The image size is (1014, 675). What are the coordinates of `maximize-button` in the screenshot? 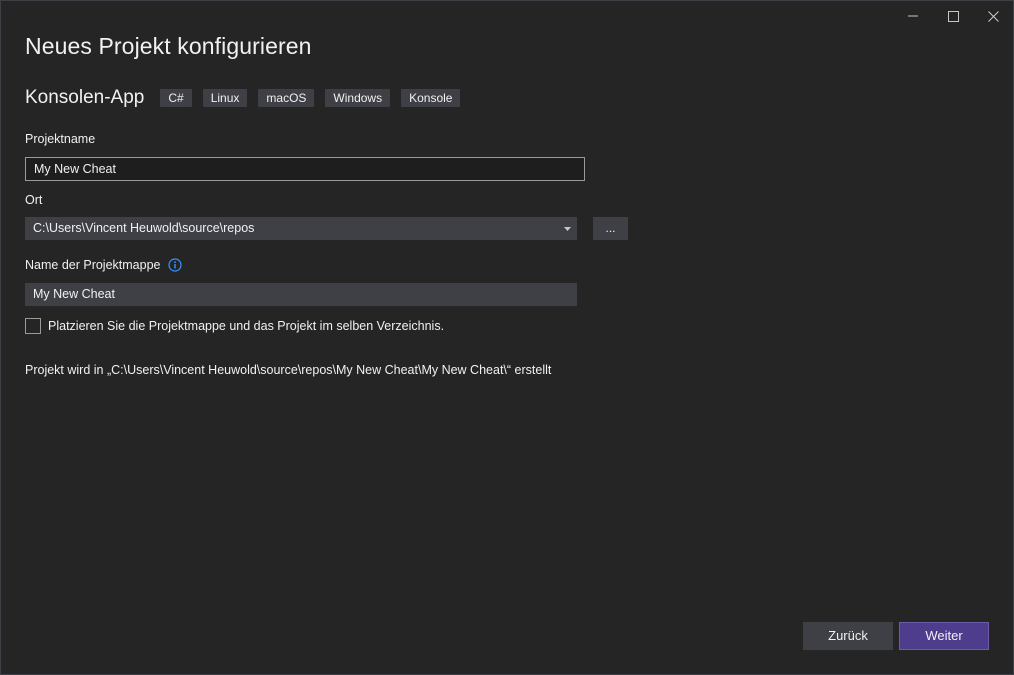 It's located at (953, 16).